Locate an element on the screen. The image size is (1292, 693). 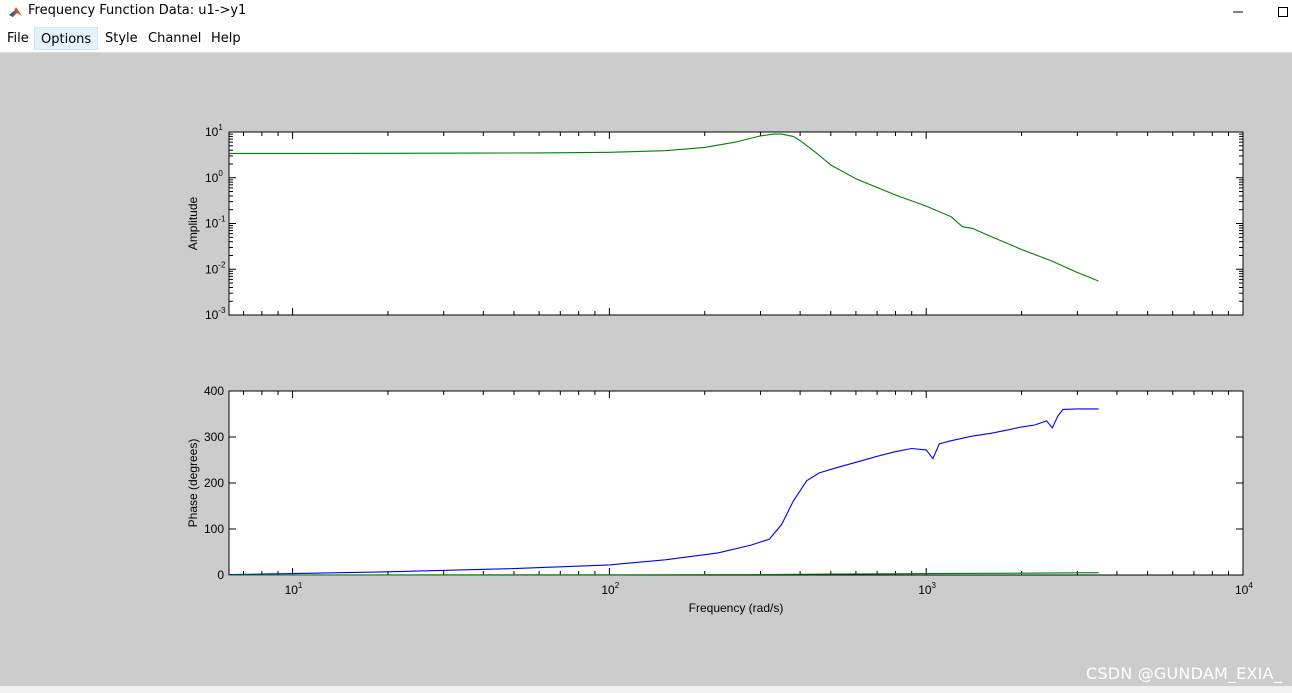
maximize-button is located at coordinates (1276, 12).